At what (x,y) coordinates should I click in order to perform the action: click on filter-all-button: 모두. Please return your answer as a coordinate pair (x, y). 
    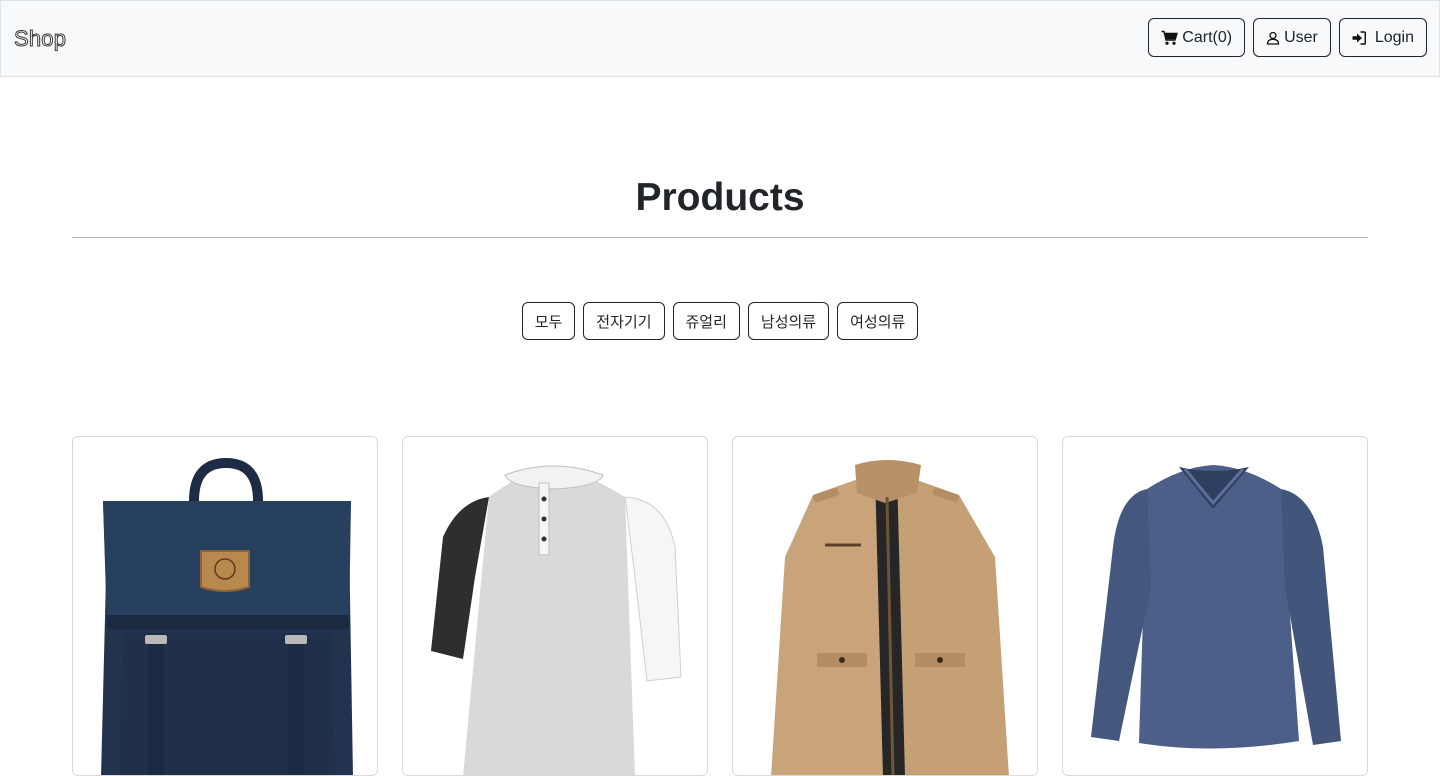
    Looking at the image, I should click on (548, 321).